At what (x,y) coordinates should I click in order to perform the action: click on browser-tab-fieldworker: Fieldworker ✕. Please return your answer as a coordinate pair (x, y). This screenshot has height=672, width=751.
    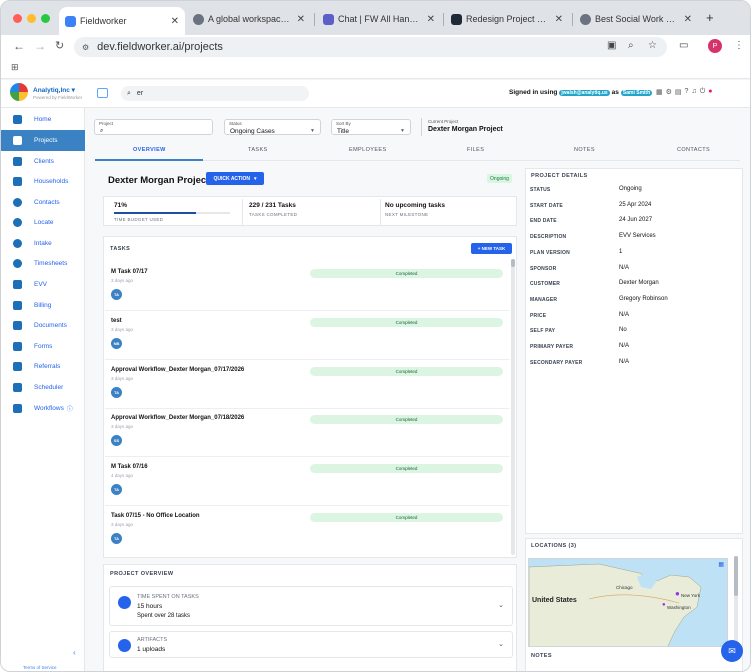
    Looking at the image, I should click on (122, 21).